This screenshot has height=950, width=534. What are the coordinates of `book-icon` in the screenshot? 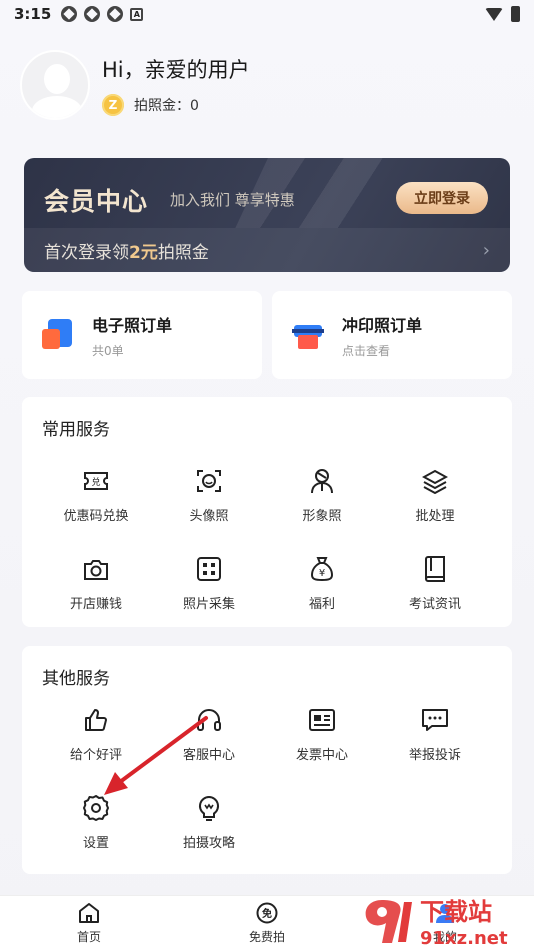 It's located at (435, 569).